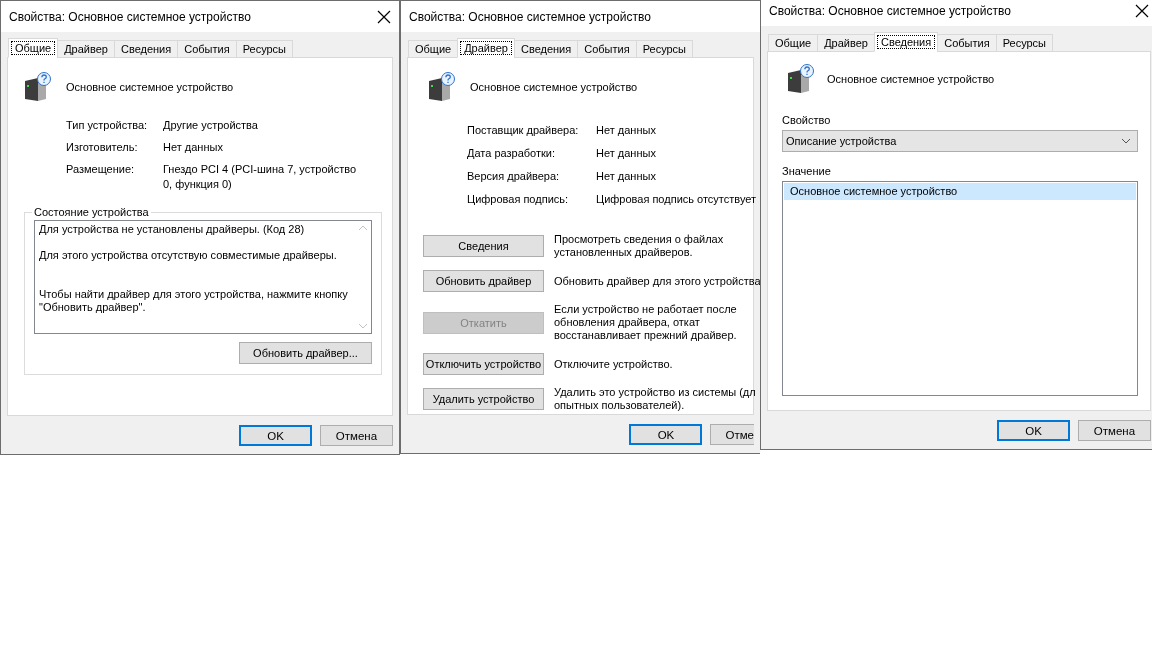  What do you see at coordinates (211, 125) in the screenshot?
I see `property-value: Другие устройства` at bounding box center [211, 125].